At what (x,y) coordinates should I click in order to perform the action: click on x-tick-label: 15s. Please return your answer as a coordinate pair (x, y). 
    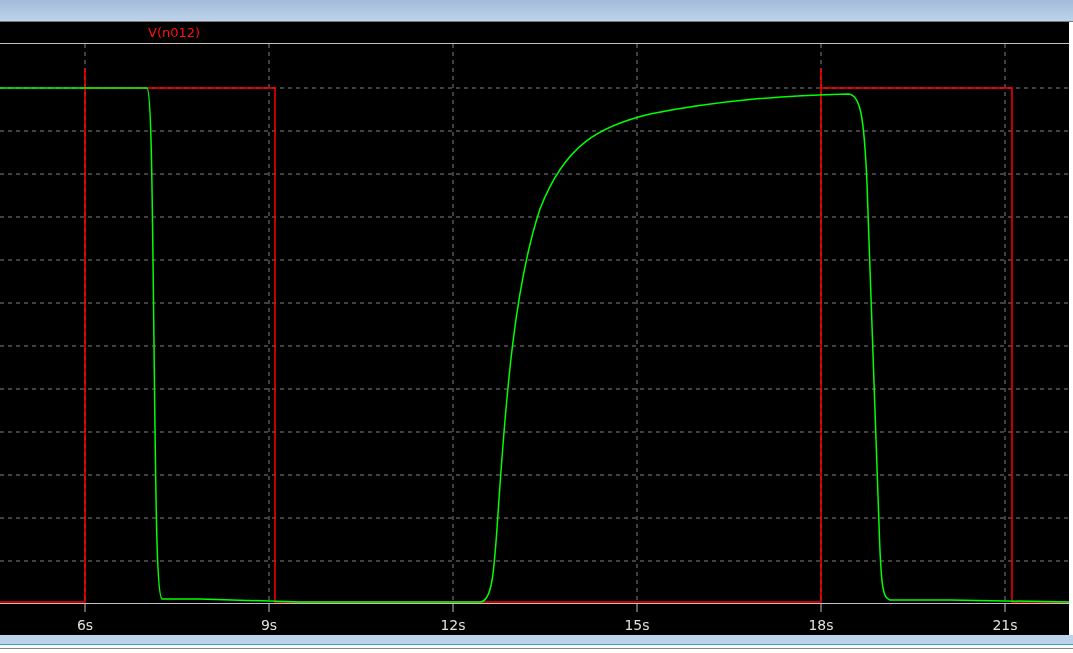
    Looking at the image, I should click on (637, 625).